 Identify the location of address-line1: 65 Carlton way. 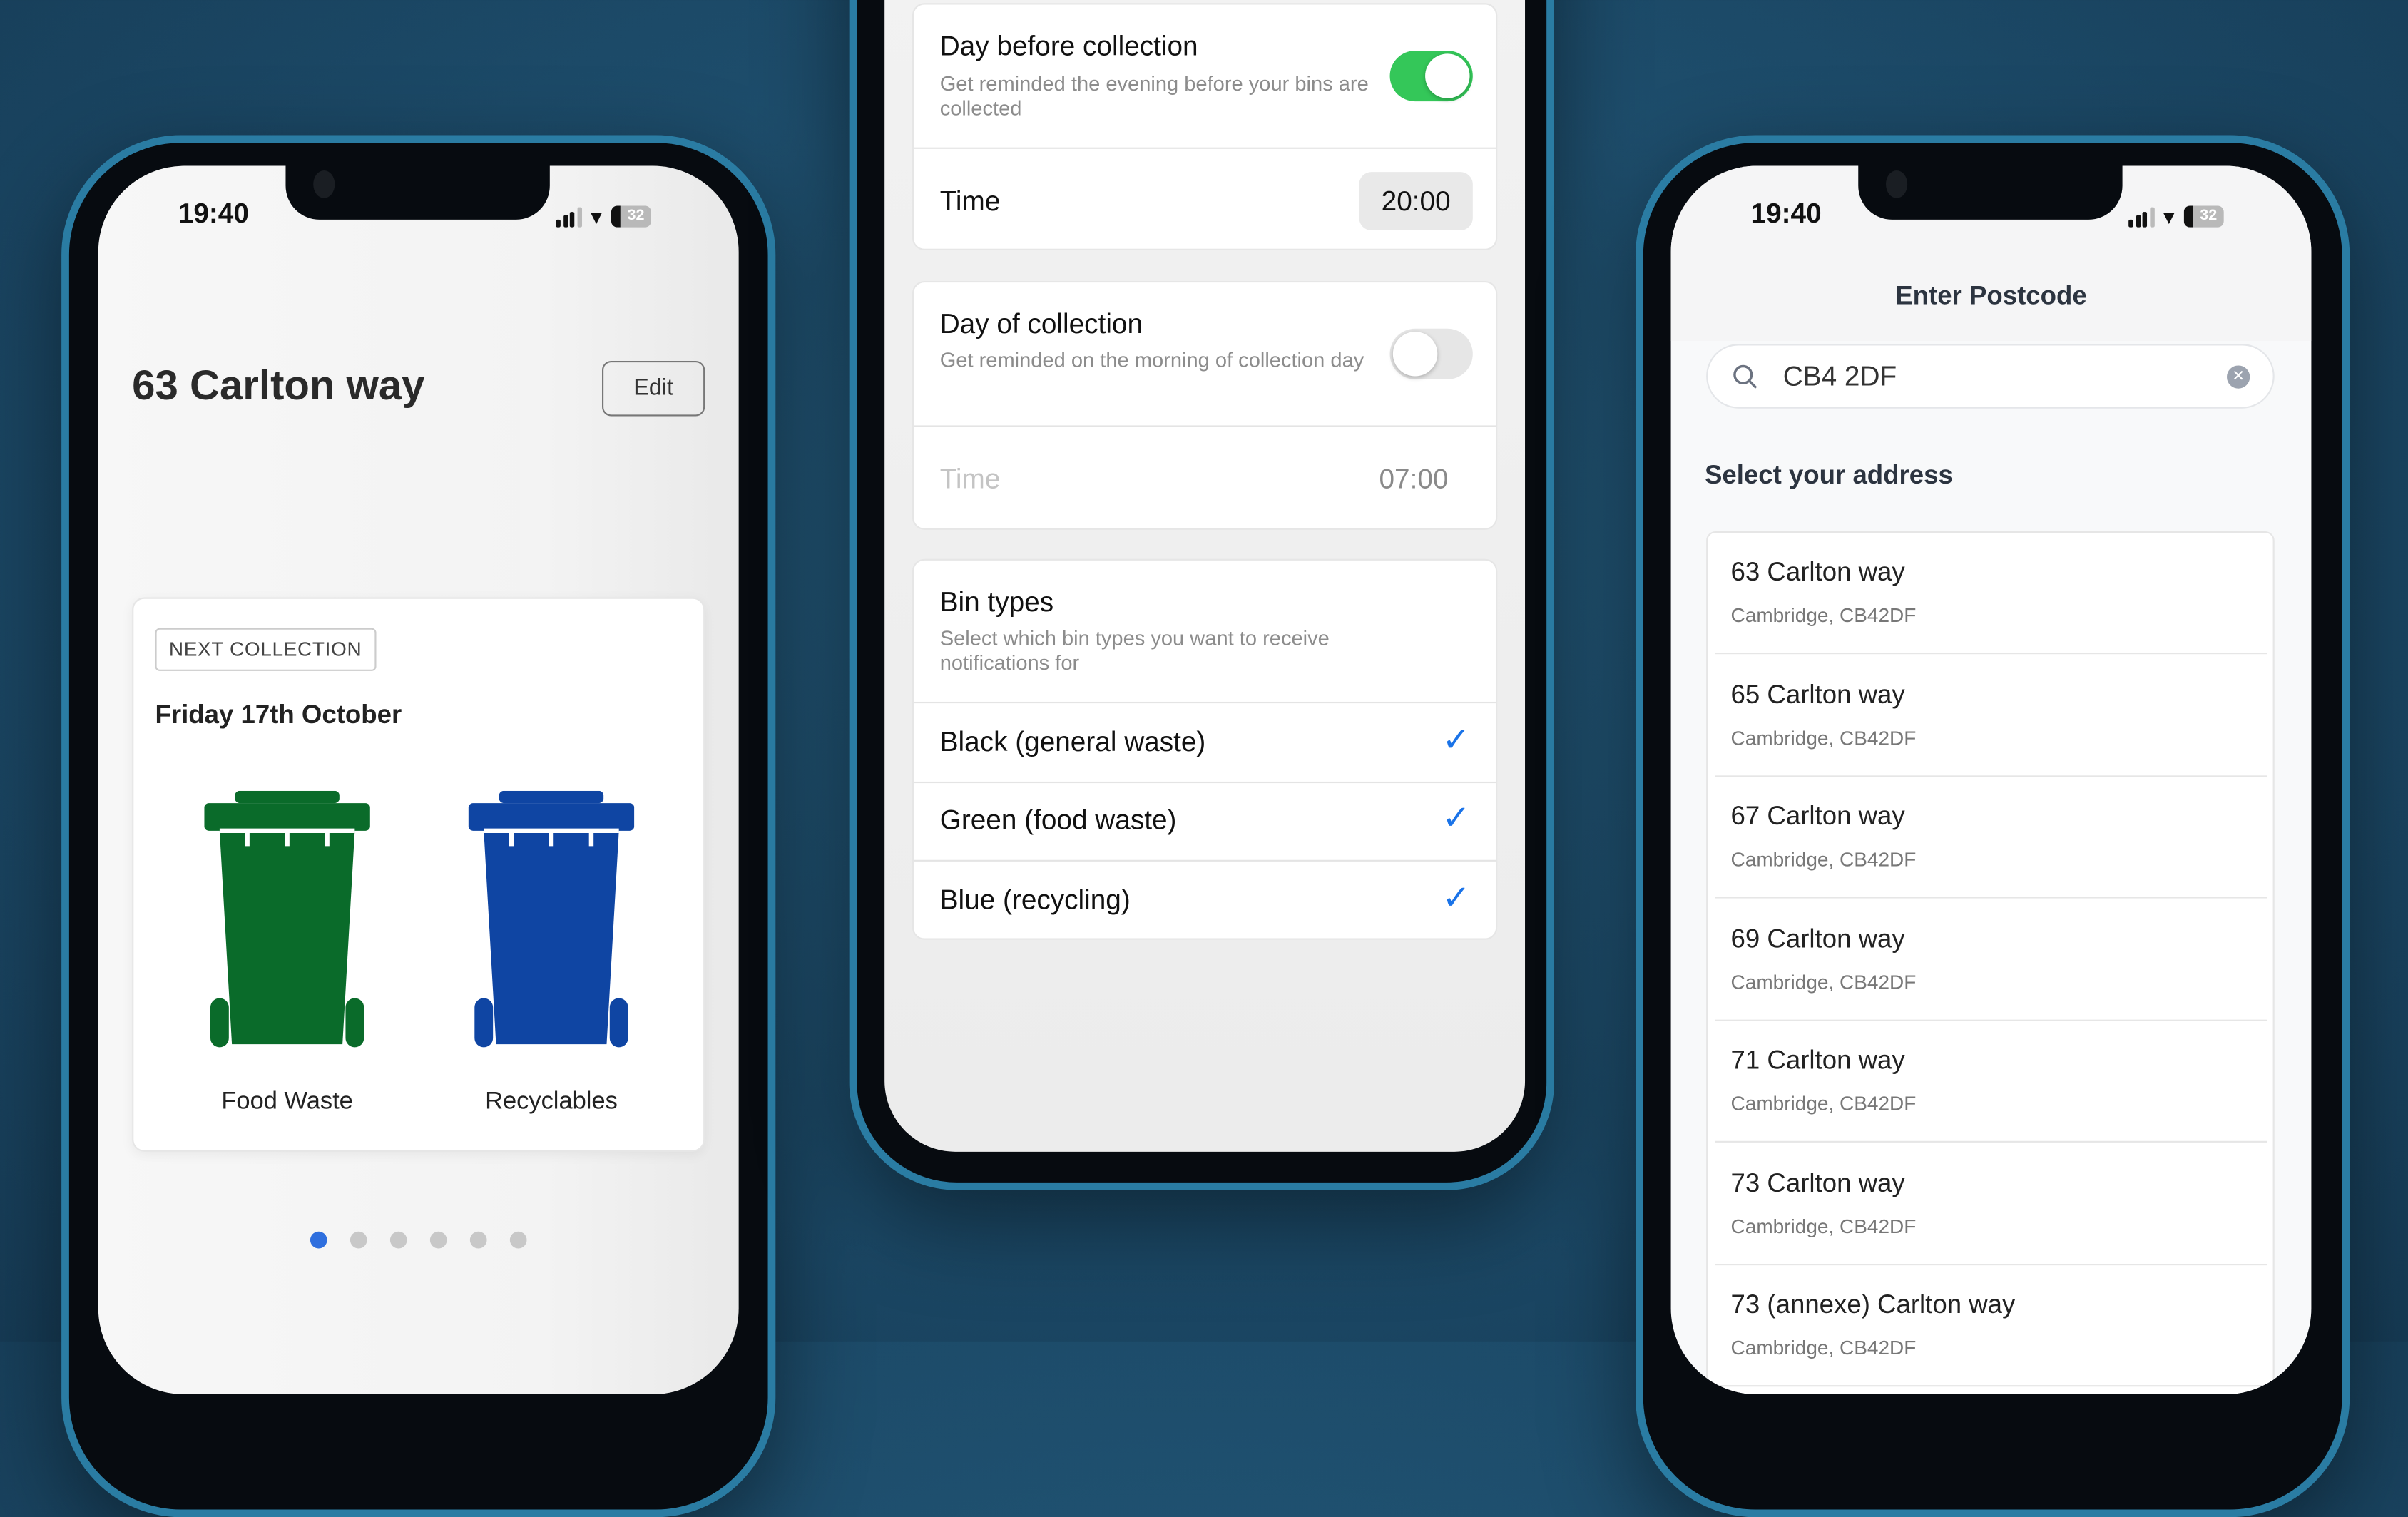
(1817, 694).